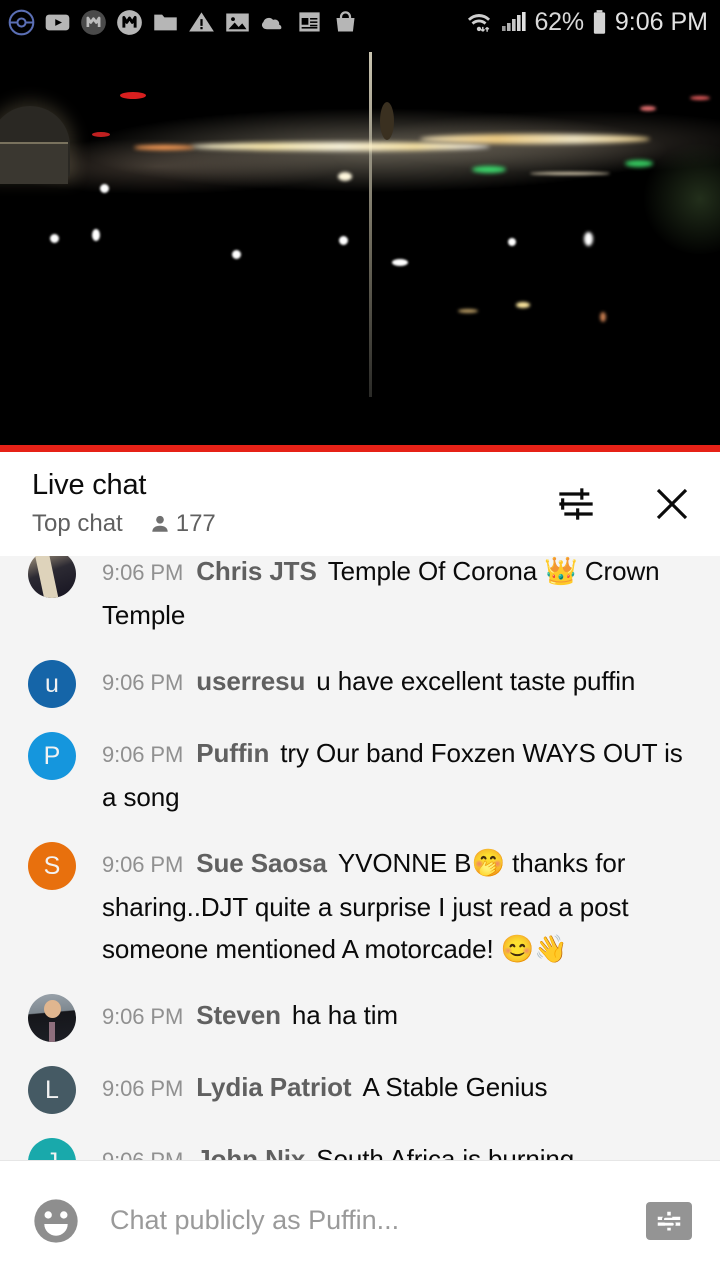 This screenshot has height=1280, width=720. Describe the element at coordinates (160, 523) in the screenshot. I see `person-icon` at that location.